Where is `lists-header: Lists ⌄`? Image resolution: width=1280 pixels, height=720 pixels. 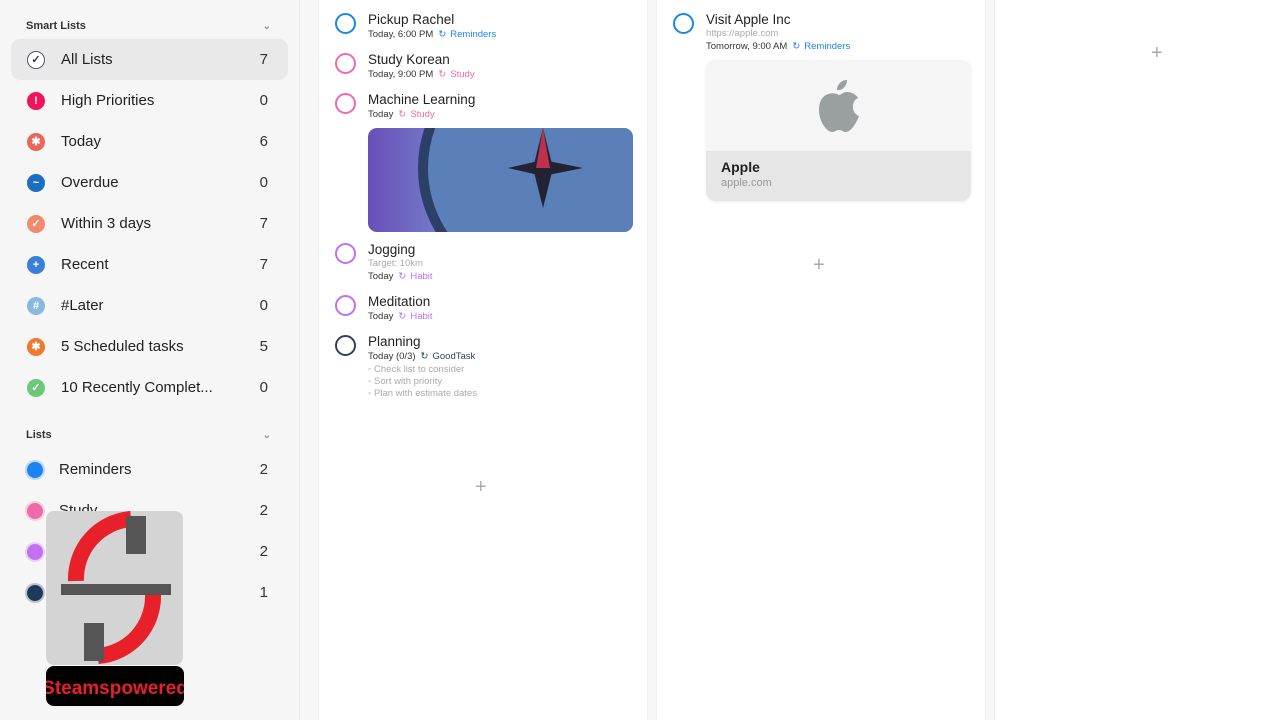 lists-header: Lists ⌄ is located at coordinates (149, 435).